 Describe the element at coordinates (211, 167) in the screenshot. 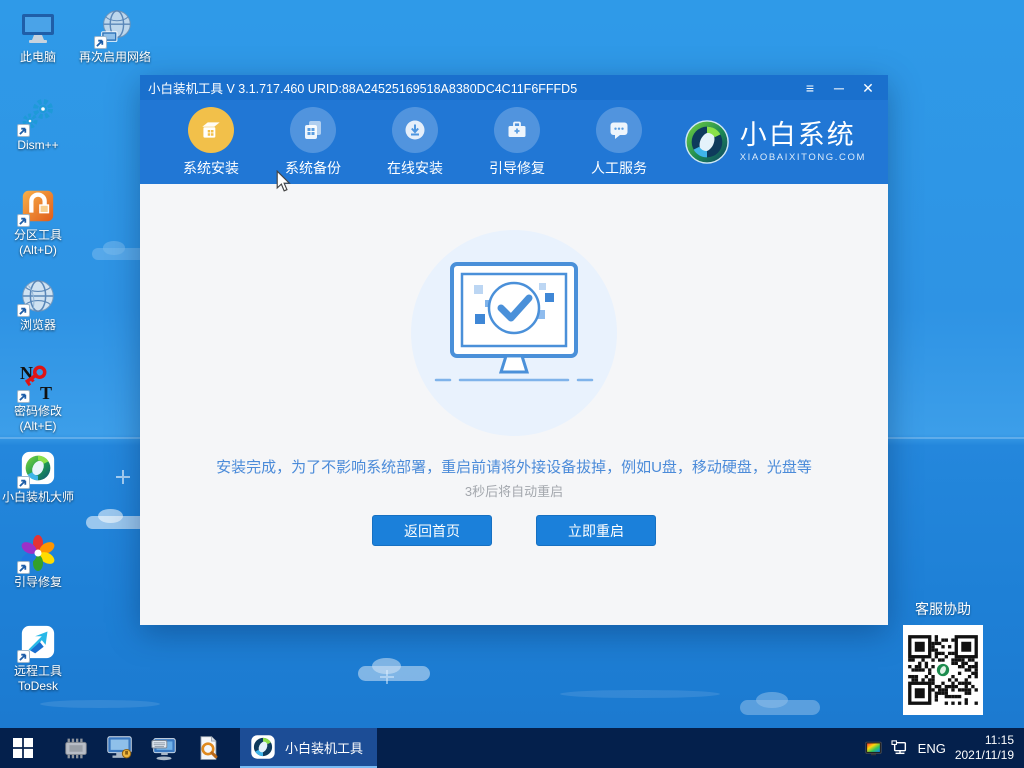

I see `tab-label: 系统安装` at that location.